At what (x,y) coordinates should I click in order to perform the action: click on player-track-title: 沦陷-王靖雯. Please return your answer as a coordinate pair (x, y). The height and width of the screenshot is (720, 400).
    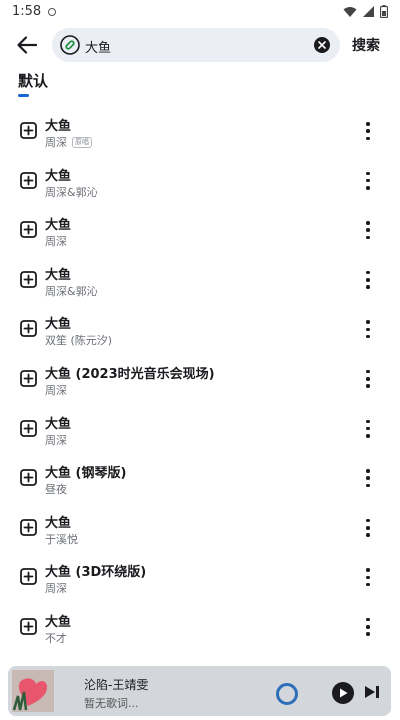
    Looking at the image, I should click on (116, 685).